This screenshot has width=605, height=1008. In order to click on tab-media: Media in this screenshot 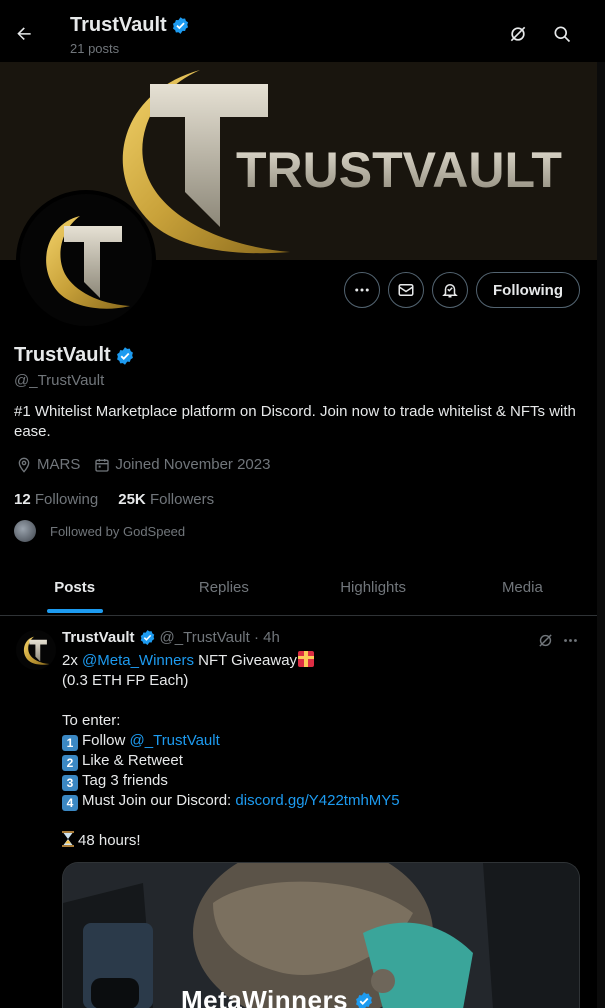, I will do `click(522, 587)`.